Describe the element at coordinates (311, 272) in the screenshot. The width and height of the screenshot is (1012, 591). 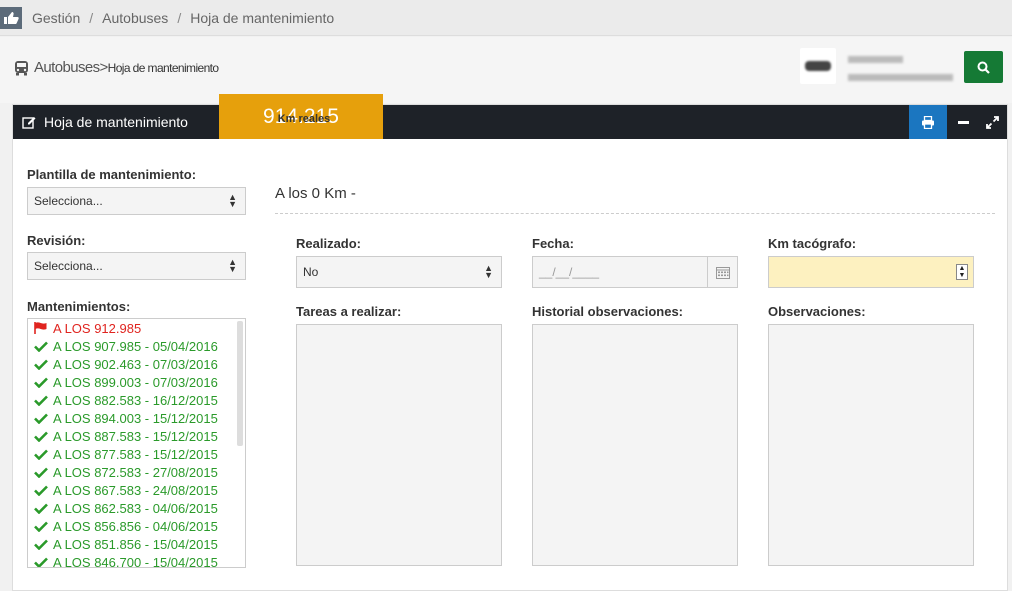
I see `realizado-value: No` at that location.